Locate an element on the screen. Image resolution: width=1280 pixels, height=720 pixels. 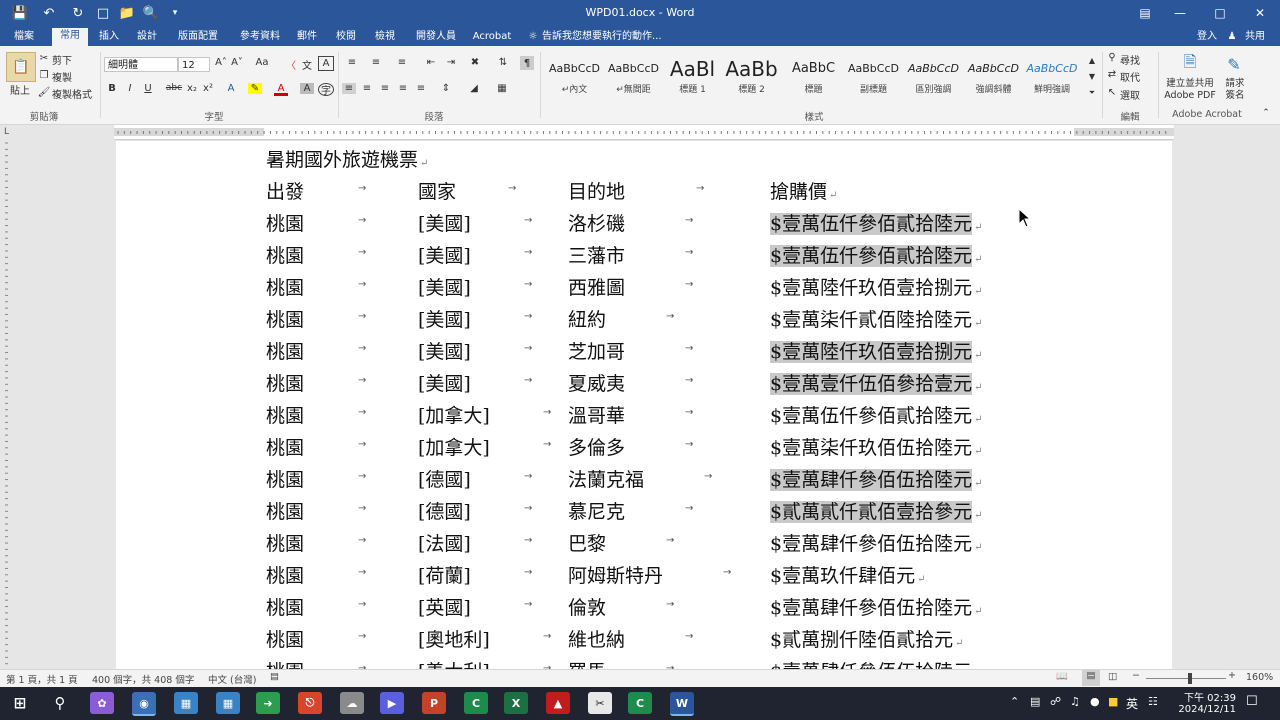
zoom-level: 160% is located at coordinates (1259, 677).